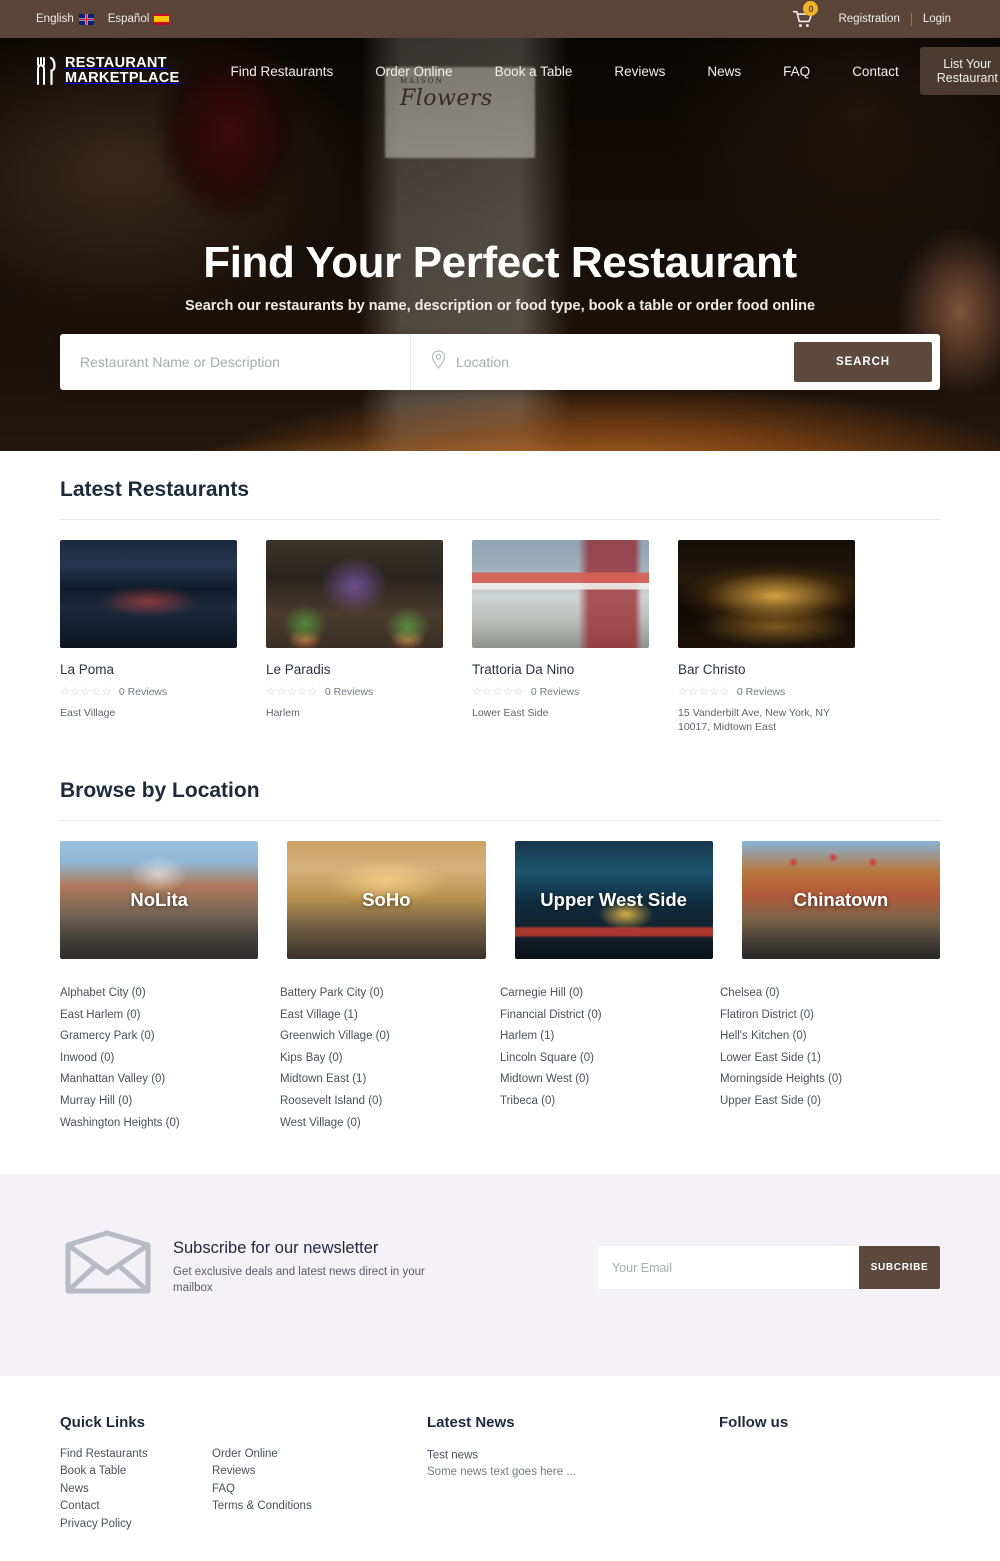 The height and width of the screenshot is (1561, 1000). Describe the element at coordinates (819, 1059) in the screenshot. I see `location-link: Lower East Side (1)` at that location.